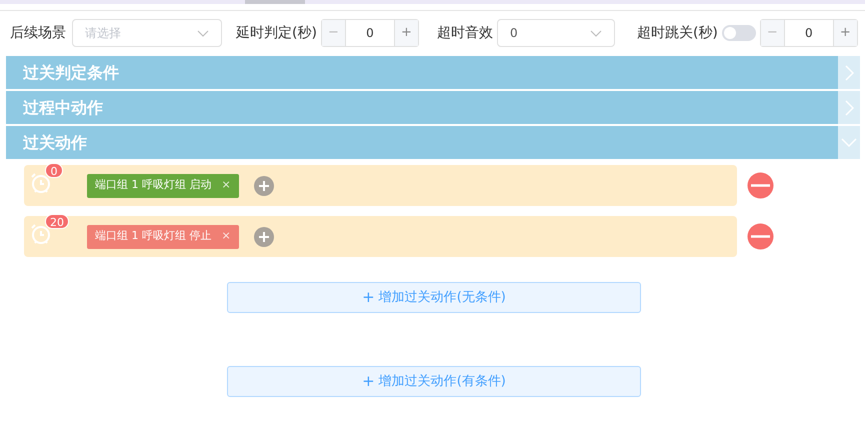 The width and height of the screenshot is (865, 444). What do you see at coordinates (153, 185) in the screenshot?
I see `tag-text: 端口组 1 呼吸灯组 启动` at bounding box center [153, 185].